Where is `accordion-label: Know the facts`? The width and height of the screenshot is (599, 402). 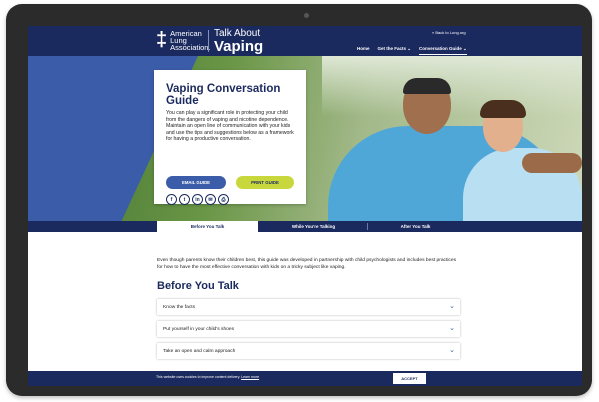 accordion-label: Know the facts is located at coordinates (179, 307).